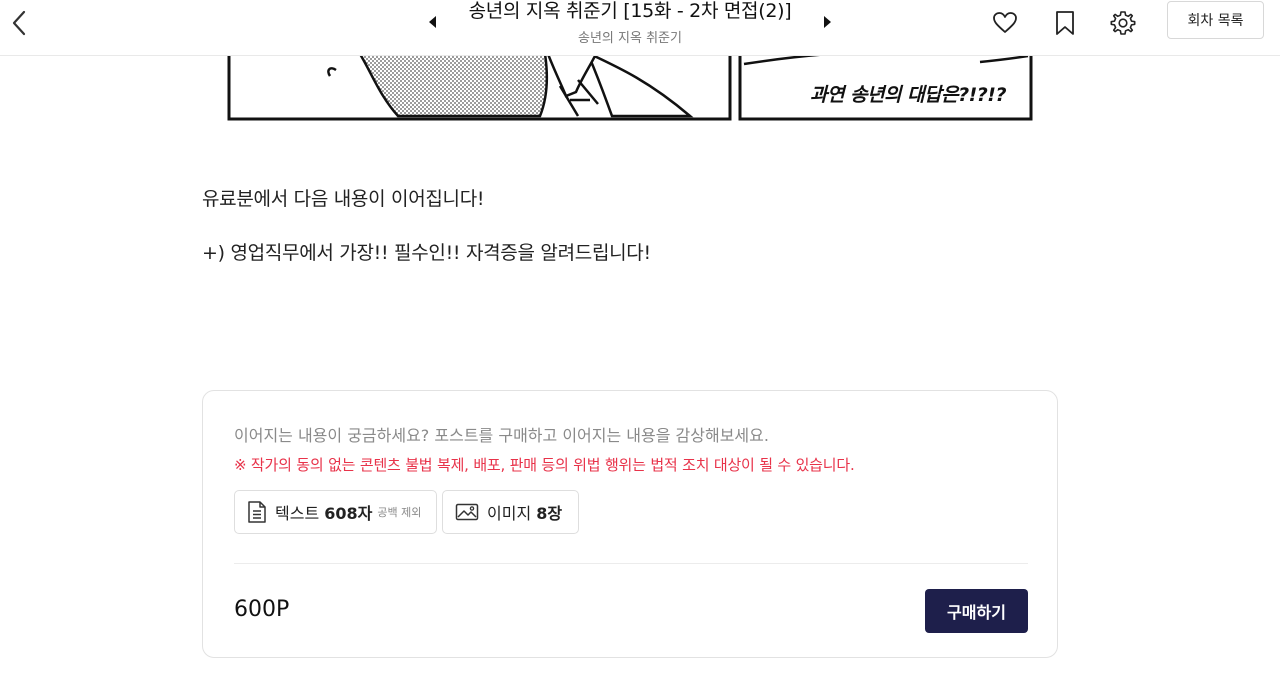  Describe the element at coordinates (257, 512) in the screenshot. I see `document-icon` at that location.